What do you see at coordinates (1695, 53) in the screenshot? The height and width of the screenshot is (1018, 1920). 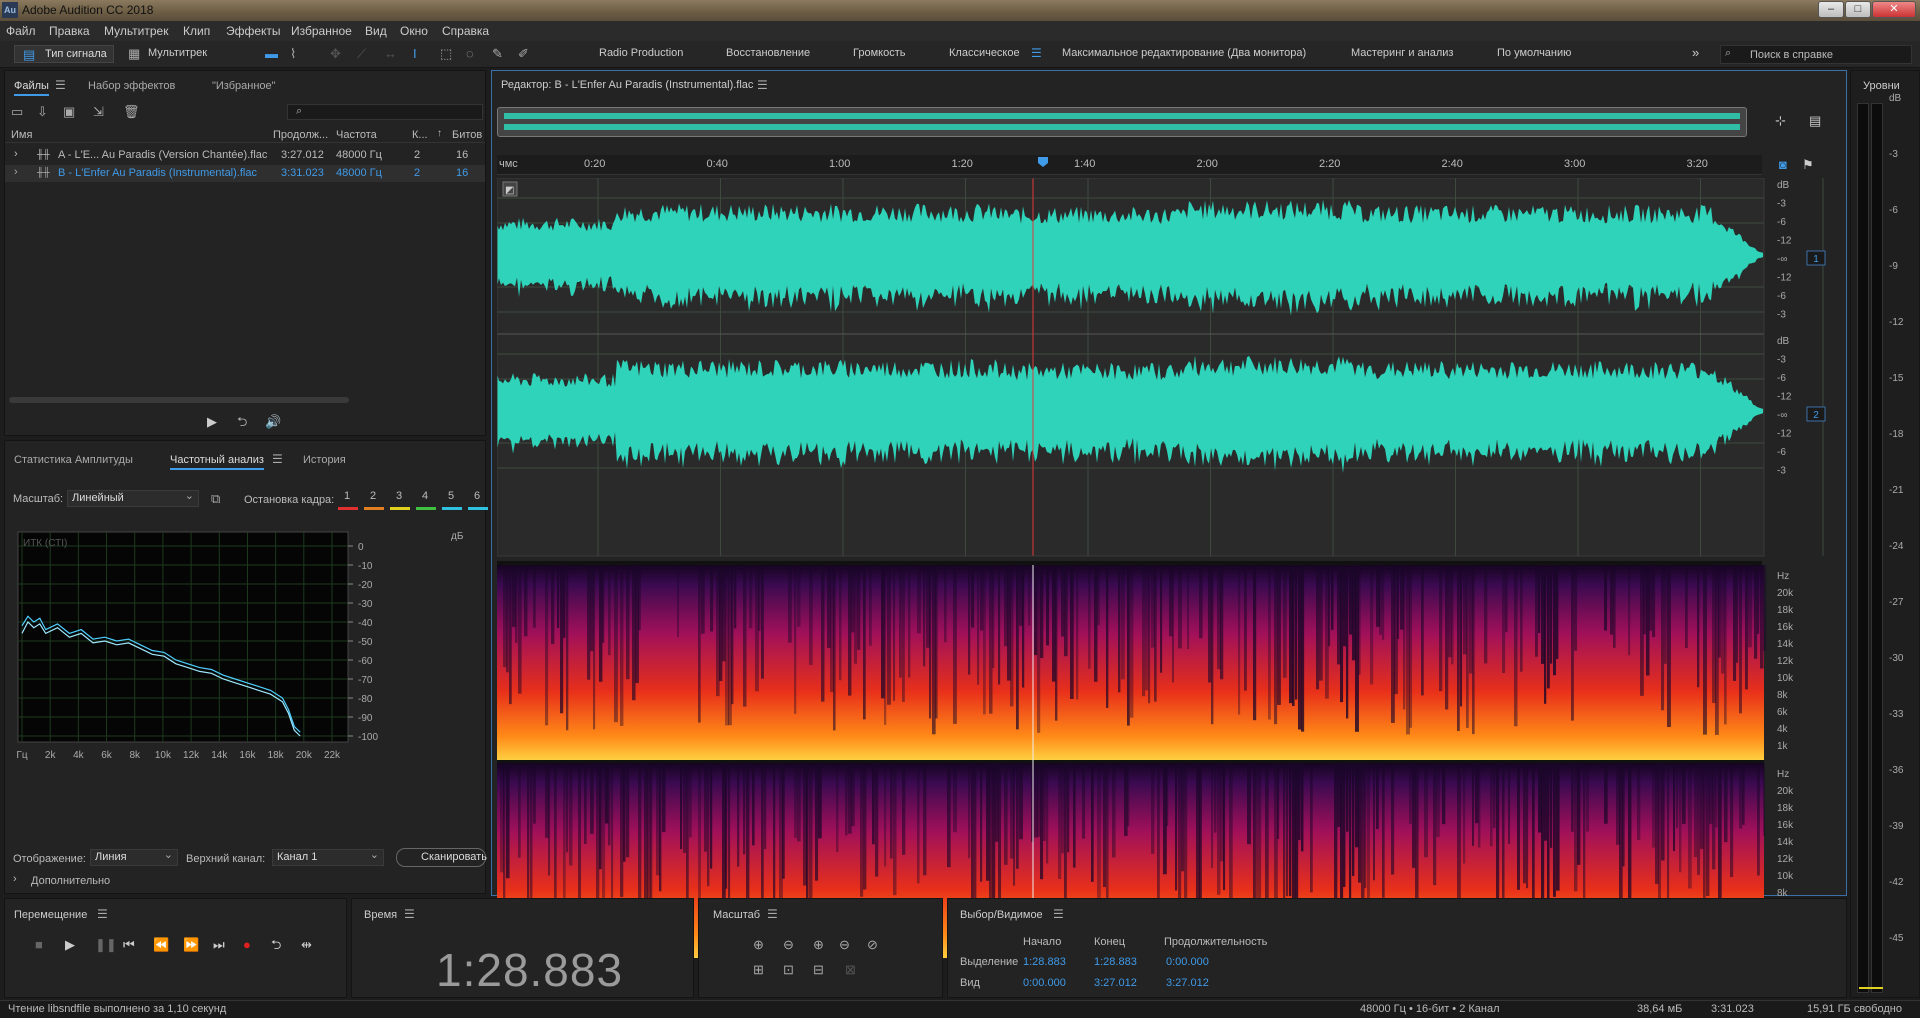 I see `more-workspaces-icon: »` at bounding box center [1695, 53].